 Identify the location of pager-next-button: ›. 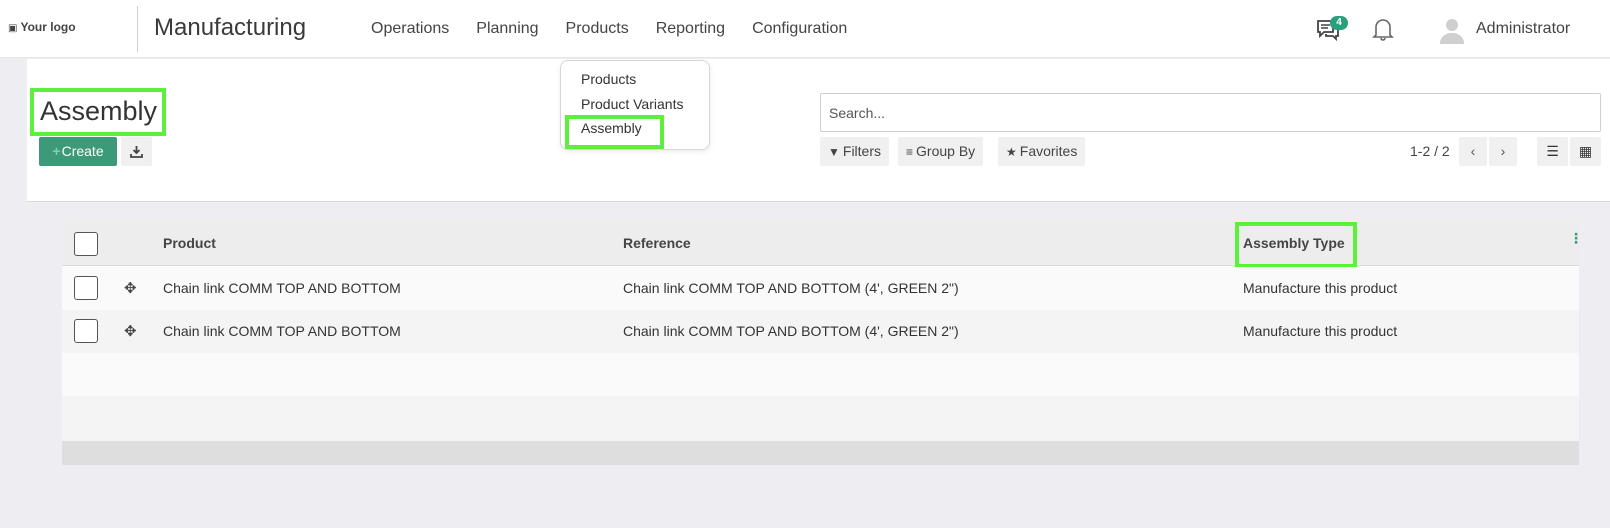
(1503, 151).